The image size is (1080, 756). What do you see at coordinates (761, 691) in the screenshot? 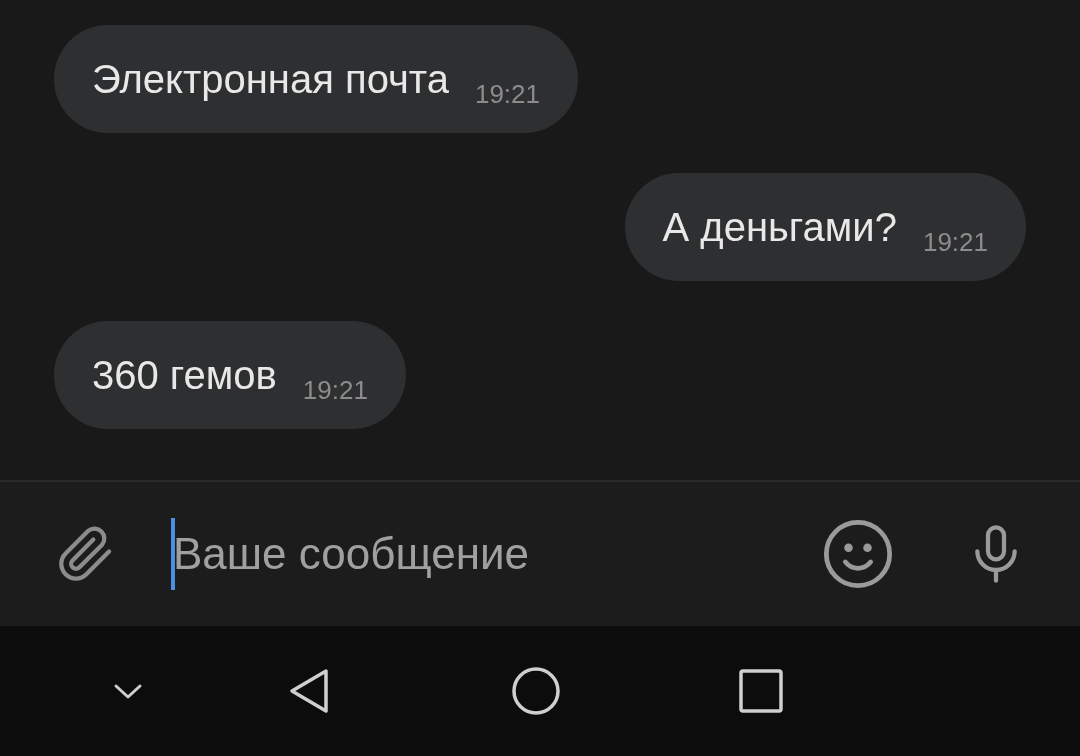
I see `recents-icon` at bounding box center [761, 691].